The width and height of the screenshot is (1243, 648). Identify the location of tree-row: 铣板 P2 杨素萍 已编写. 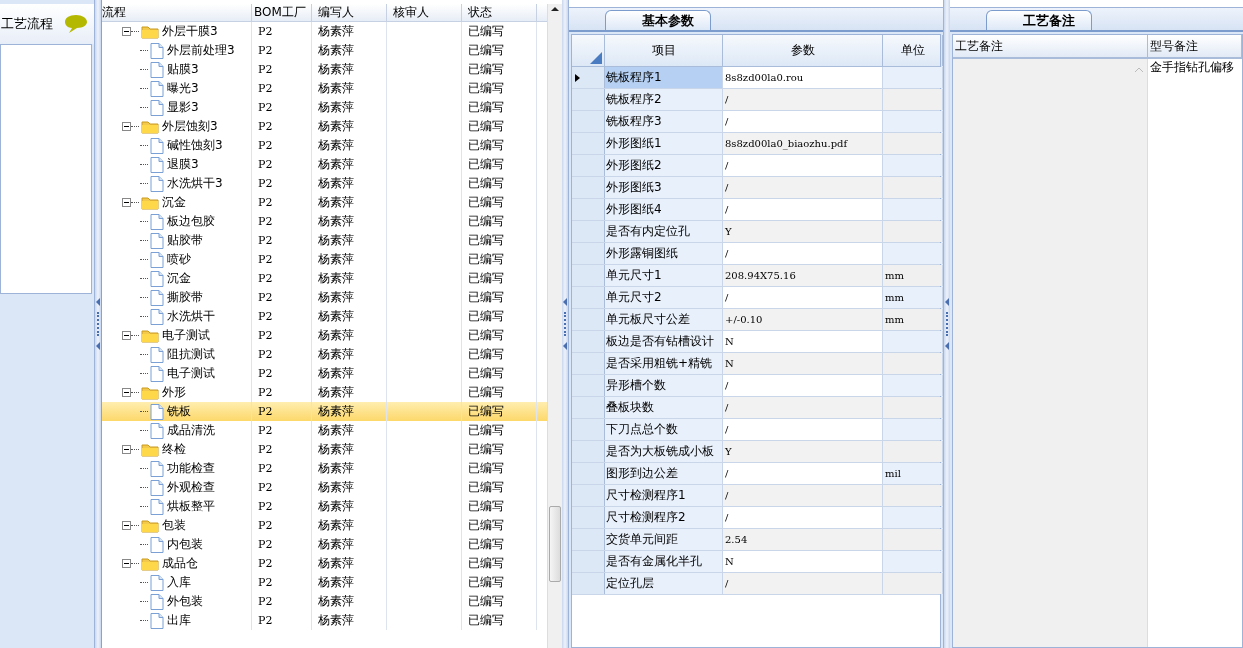
(324, 411).